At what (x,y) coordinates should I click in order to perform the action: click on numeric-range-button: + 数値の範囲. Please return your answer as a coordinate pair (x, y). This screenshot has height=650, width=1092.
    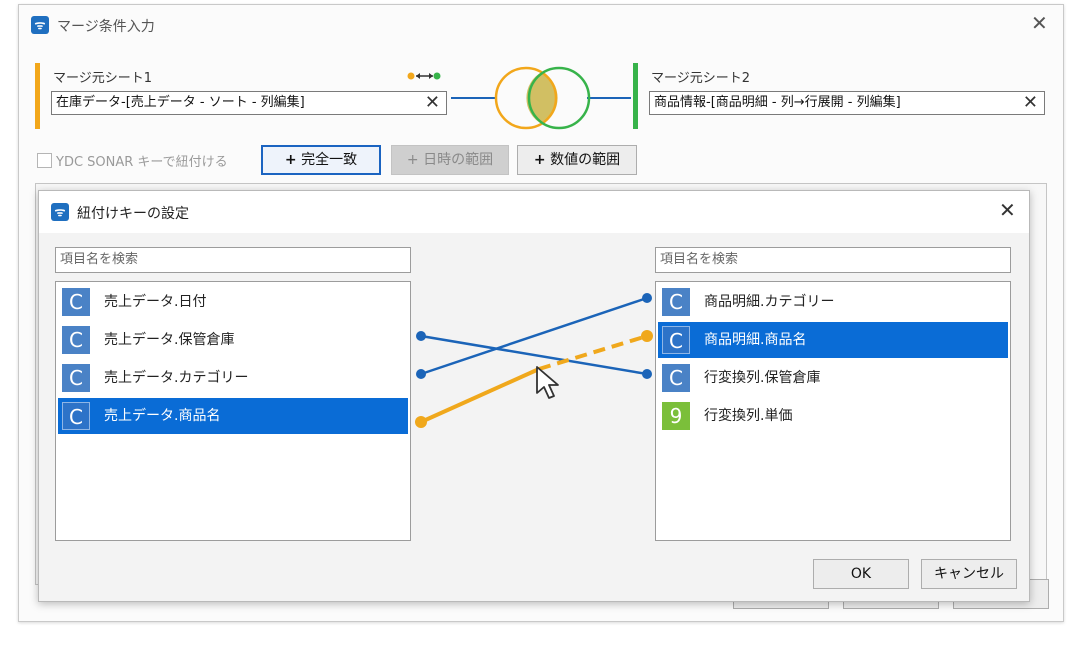
    Looking at the image, I should click on (577, 160).